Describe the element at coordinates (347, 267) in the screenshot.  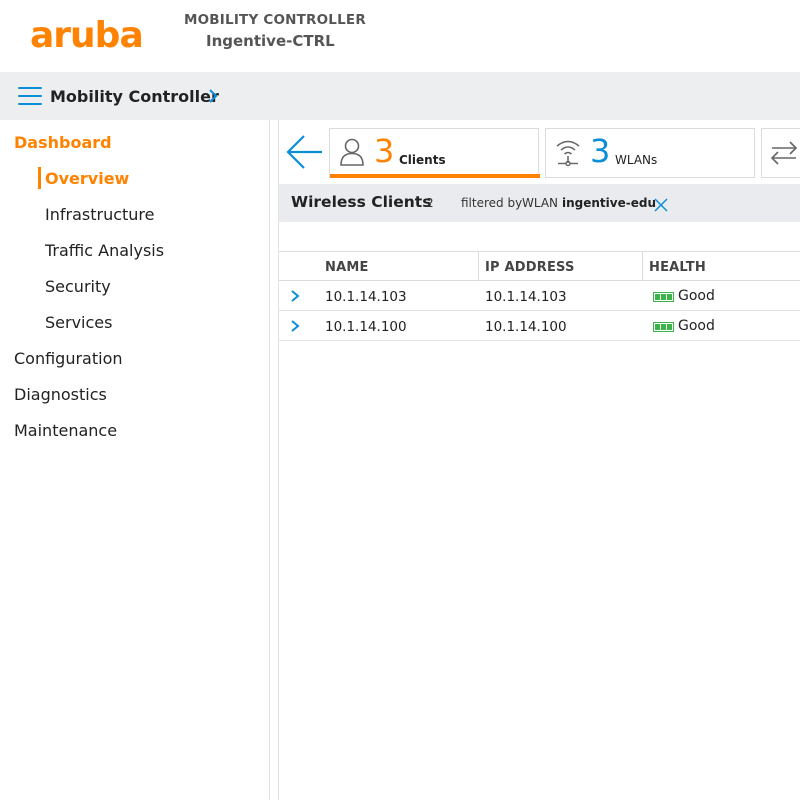
I see `column-header-name: NAME` at that location.